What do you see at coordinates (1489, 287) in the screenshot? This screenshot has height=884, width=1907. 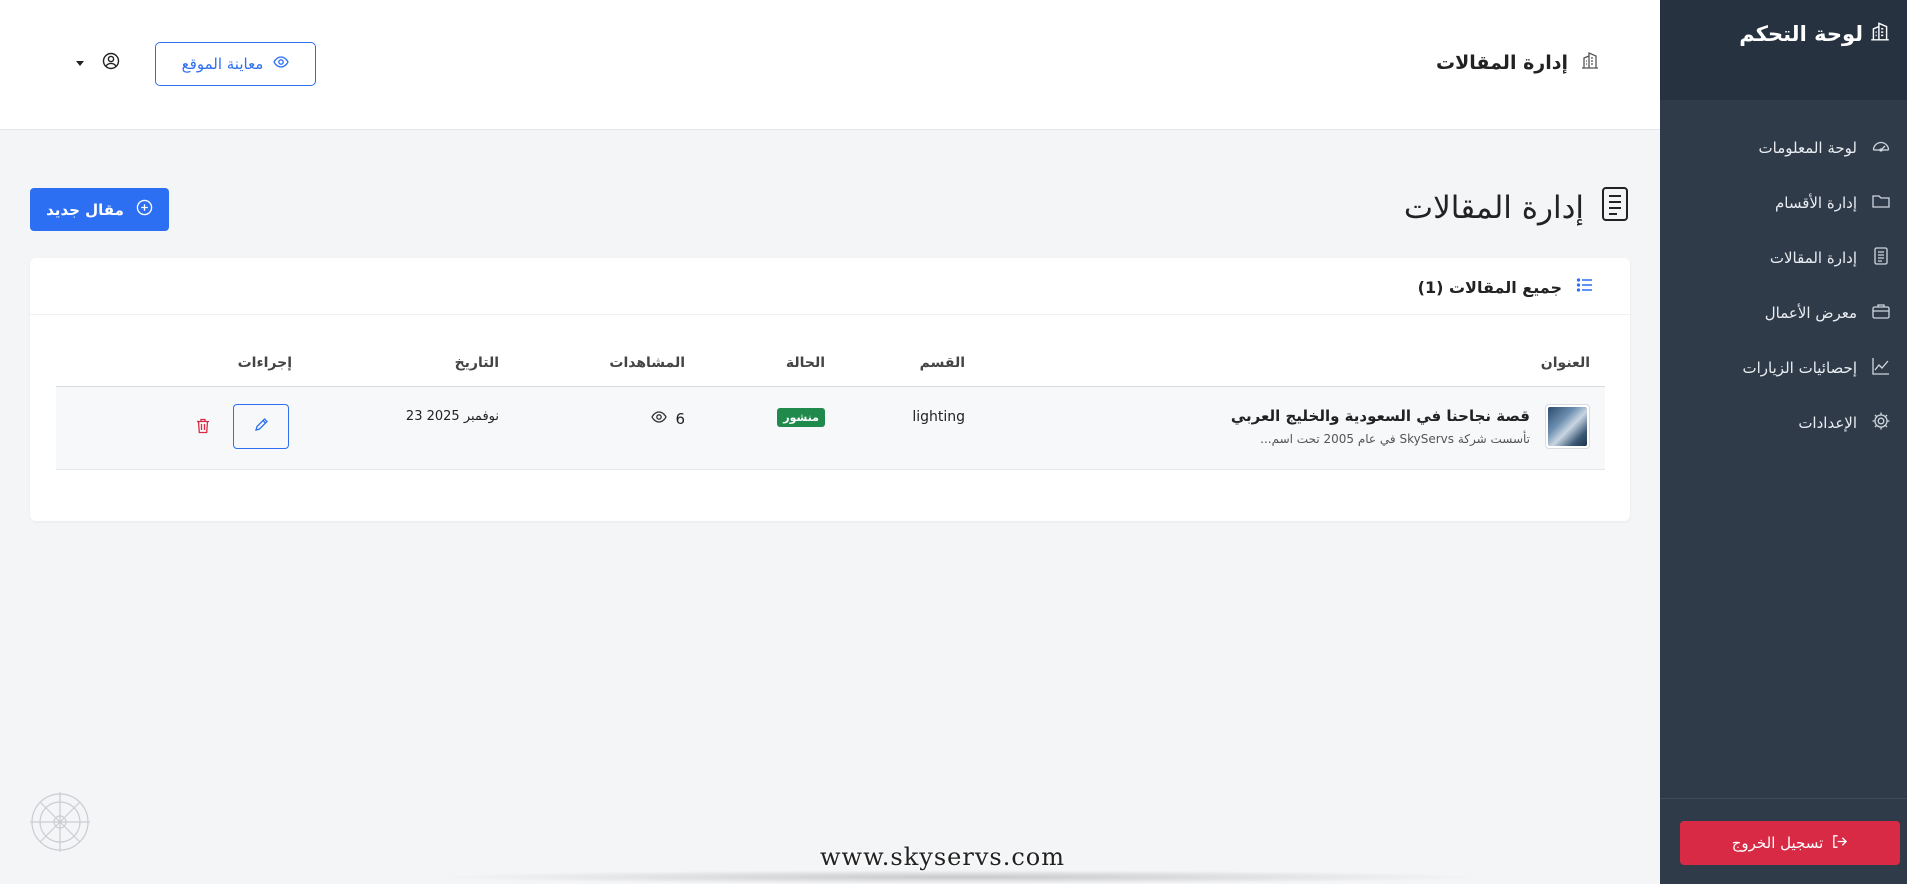 I see `card-title-text: جميع المقالات (1)` at bounding box center [1489, 287].